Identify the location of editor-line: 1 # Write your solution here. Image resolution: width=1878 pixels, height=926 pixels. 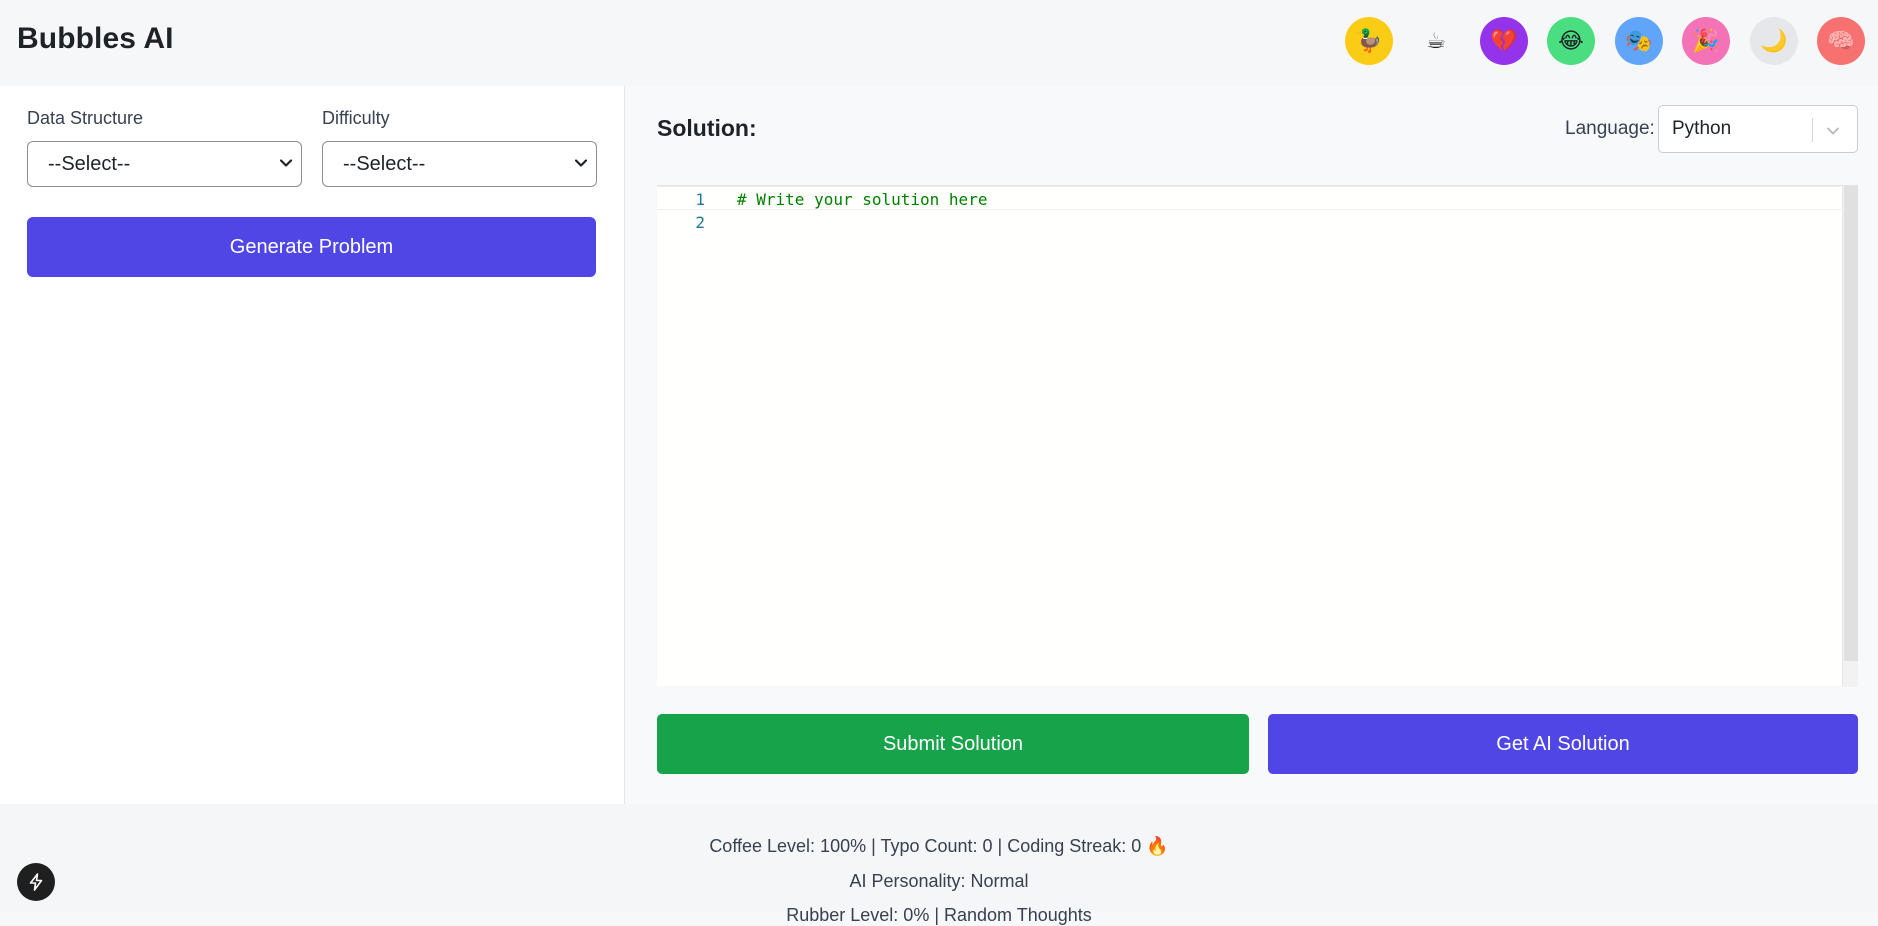
(1249, 198).